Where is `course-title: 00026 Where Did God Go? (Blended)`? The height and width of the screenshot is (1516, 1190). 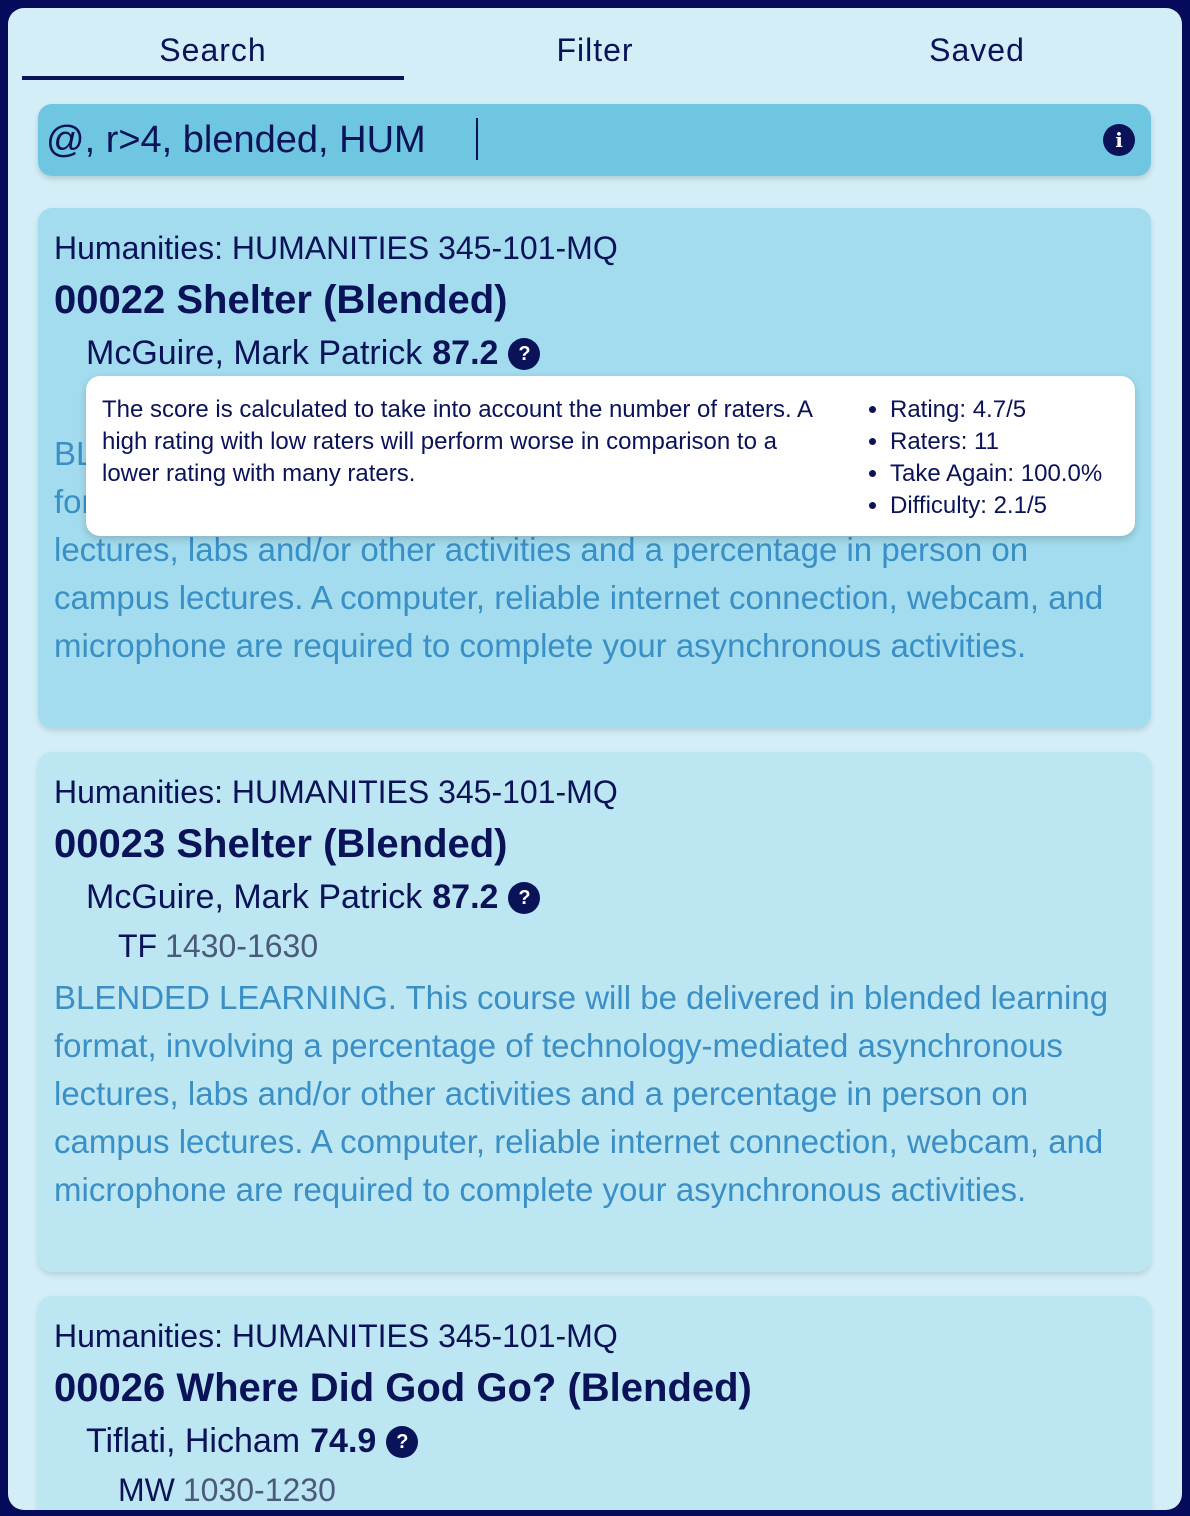 course-title: 00026 Where Did God Go? (Blended) is located at coordinates (403, 1388).